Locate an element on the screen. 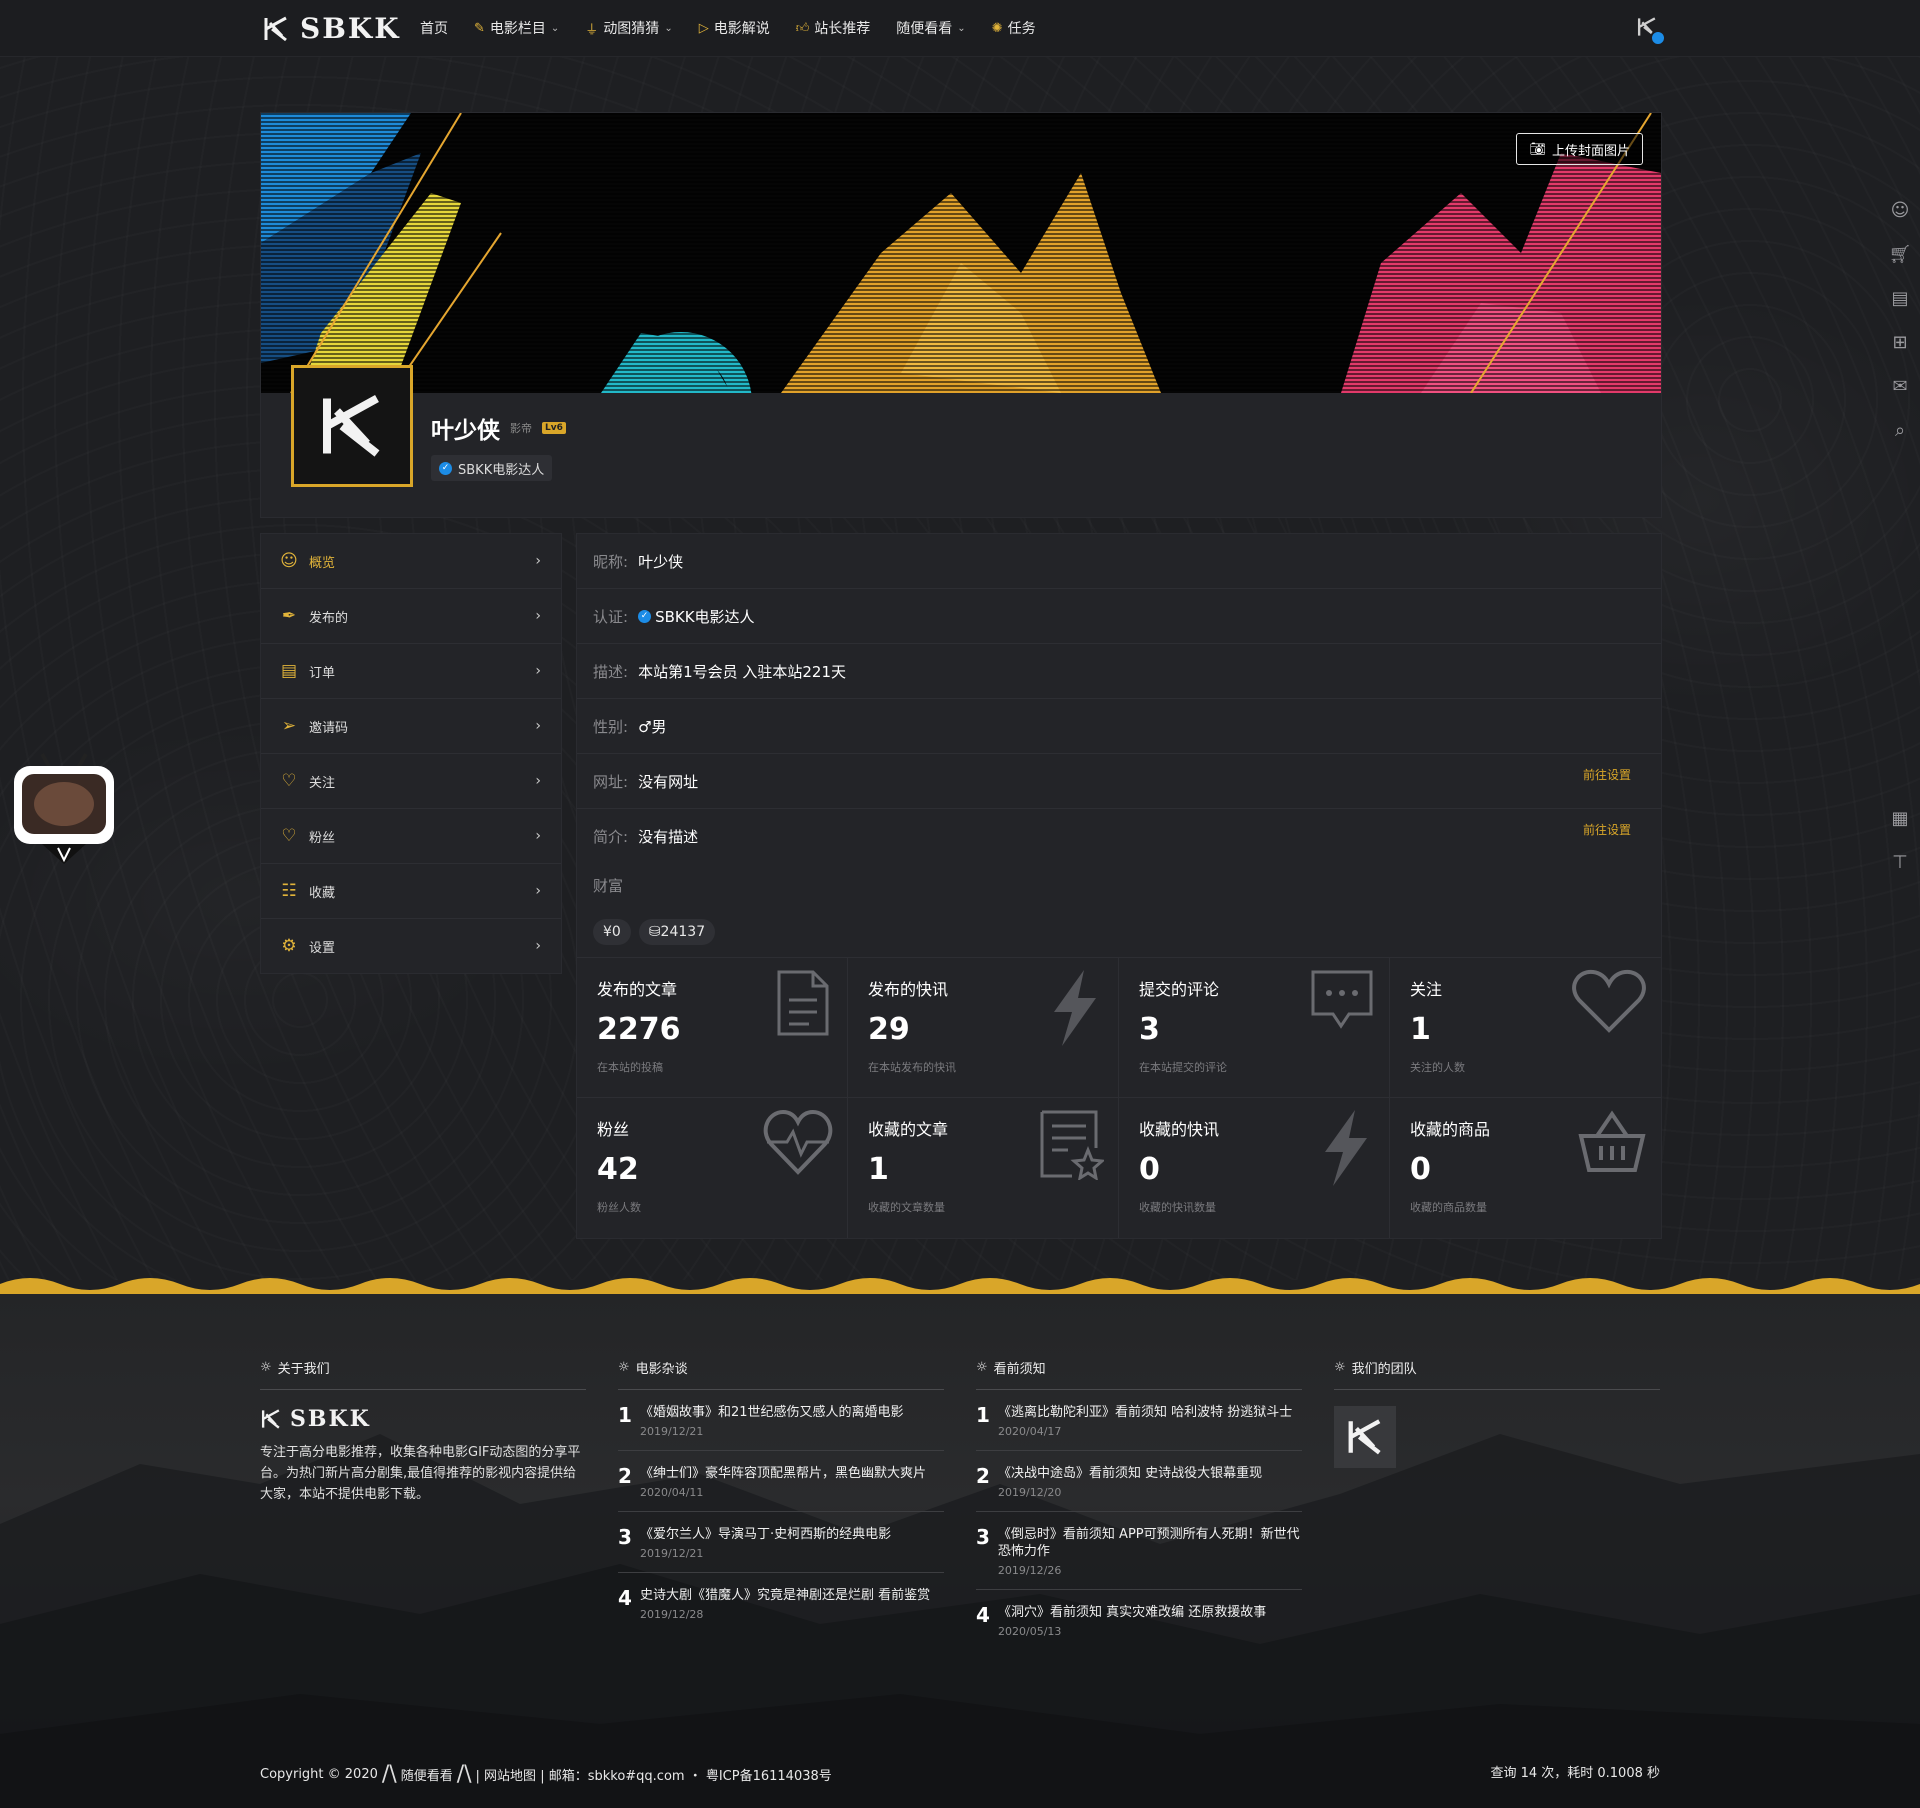  list-item: 2 《决战中途岛》看前须知 史诗战役大银幕重现 2019/12/20 is located at coordinates (1139, 1481).